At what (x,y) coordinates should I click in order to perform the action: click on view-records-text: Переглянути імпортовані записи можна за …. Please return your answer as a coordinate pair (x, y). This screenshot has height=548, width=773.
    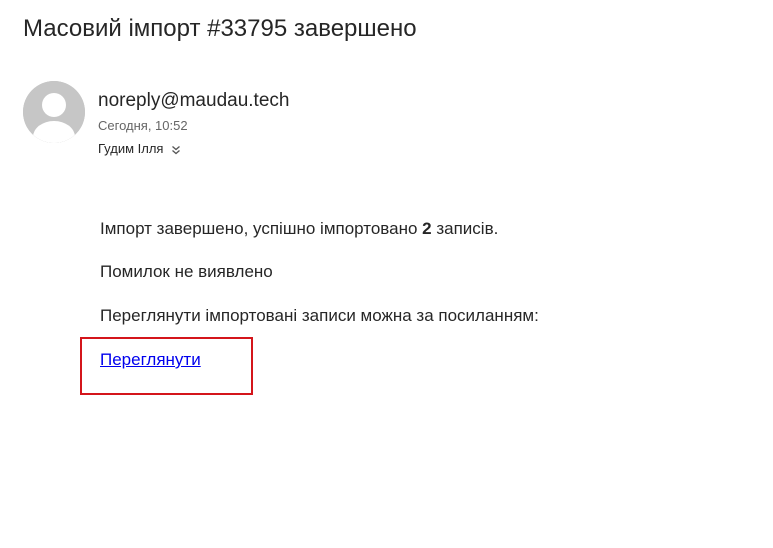
    Looking at the image, I should click on (319, 315).